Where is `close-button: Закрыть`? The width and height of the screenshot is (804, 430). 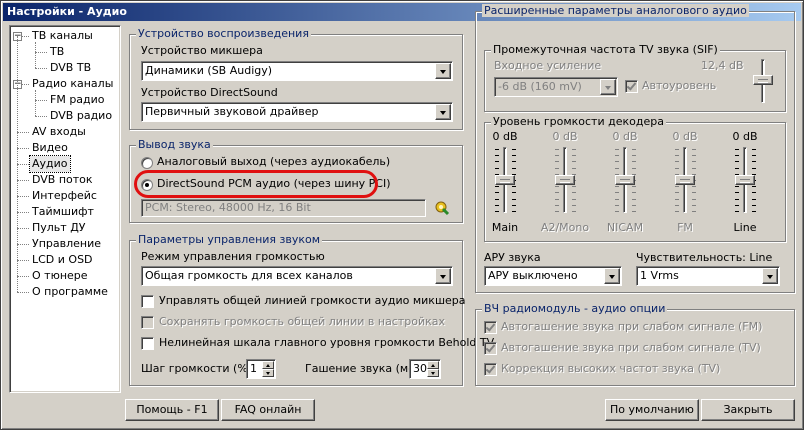
close-button: Закрыть is located at coordinates (748, 410).